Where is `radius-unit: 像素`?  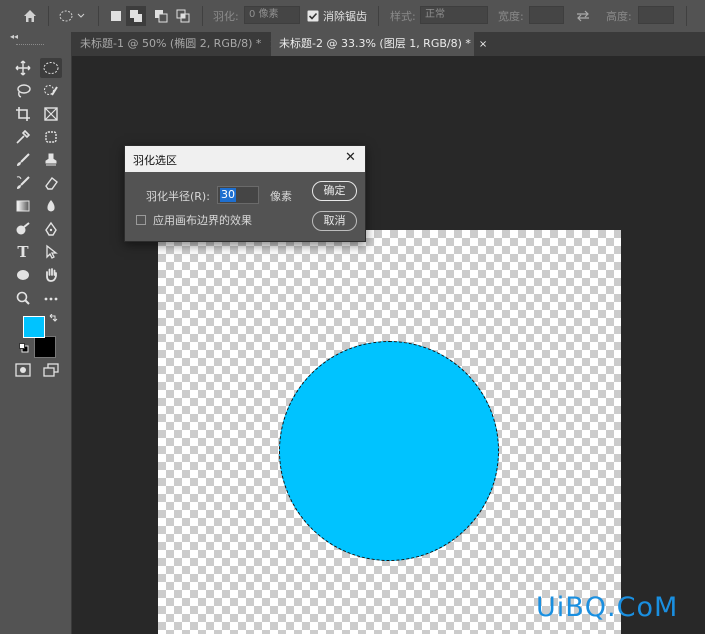
radius-unit: 像素 is located at coordinates (281, 196).